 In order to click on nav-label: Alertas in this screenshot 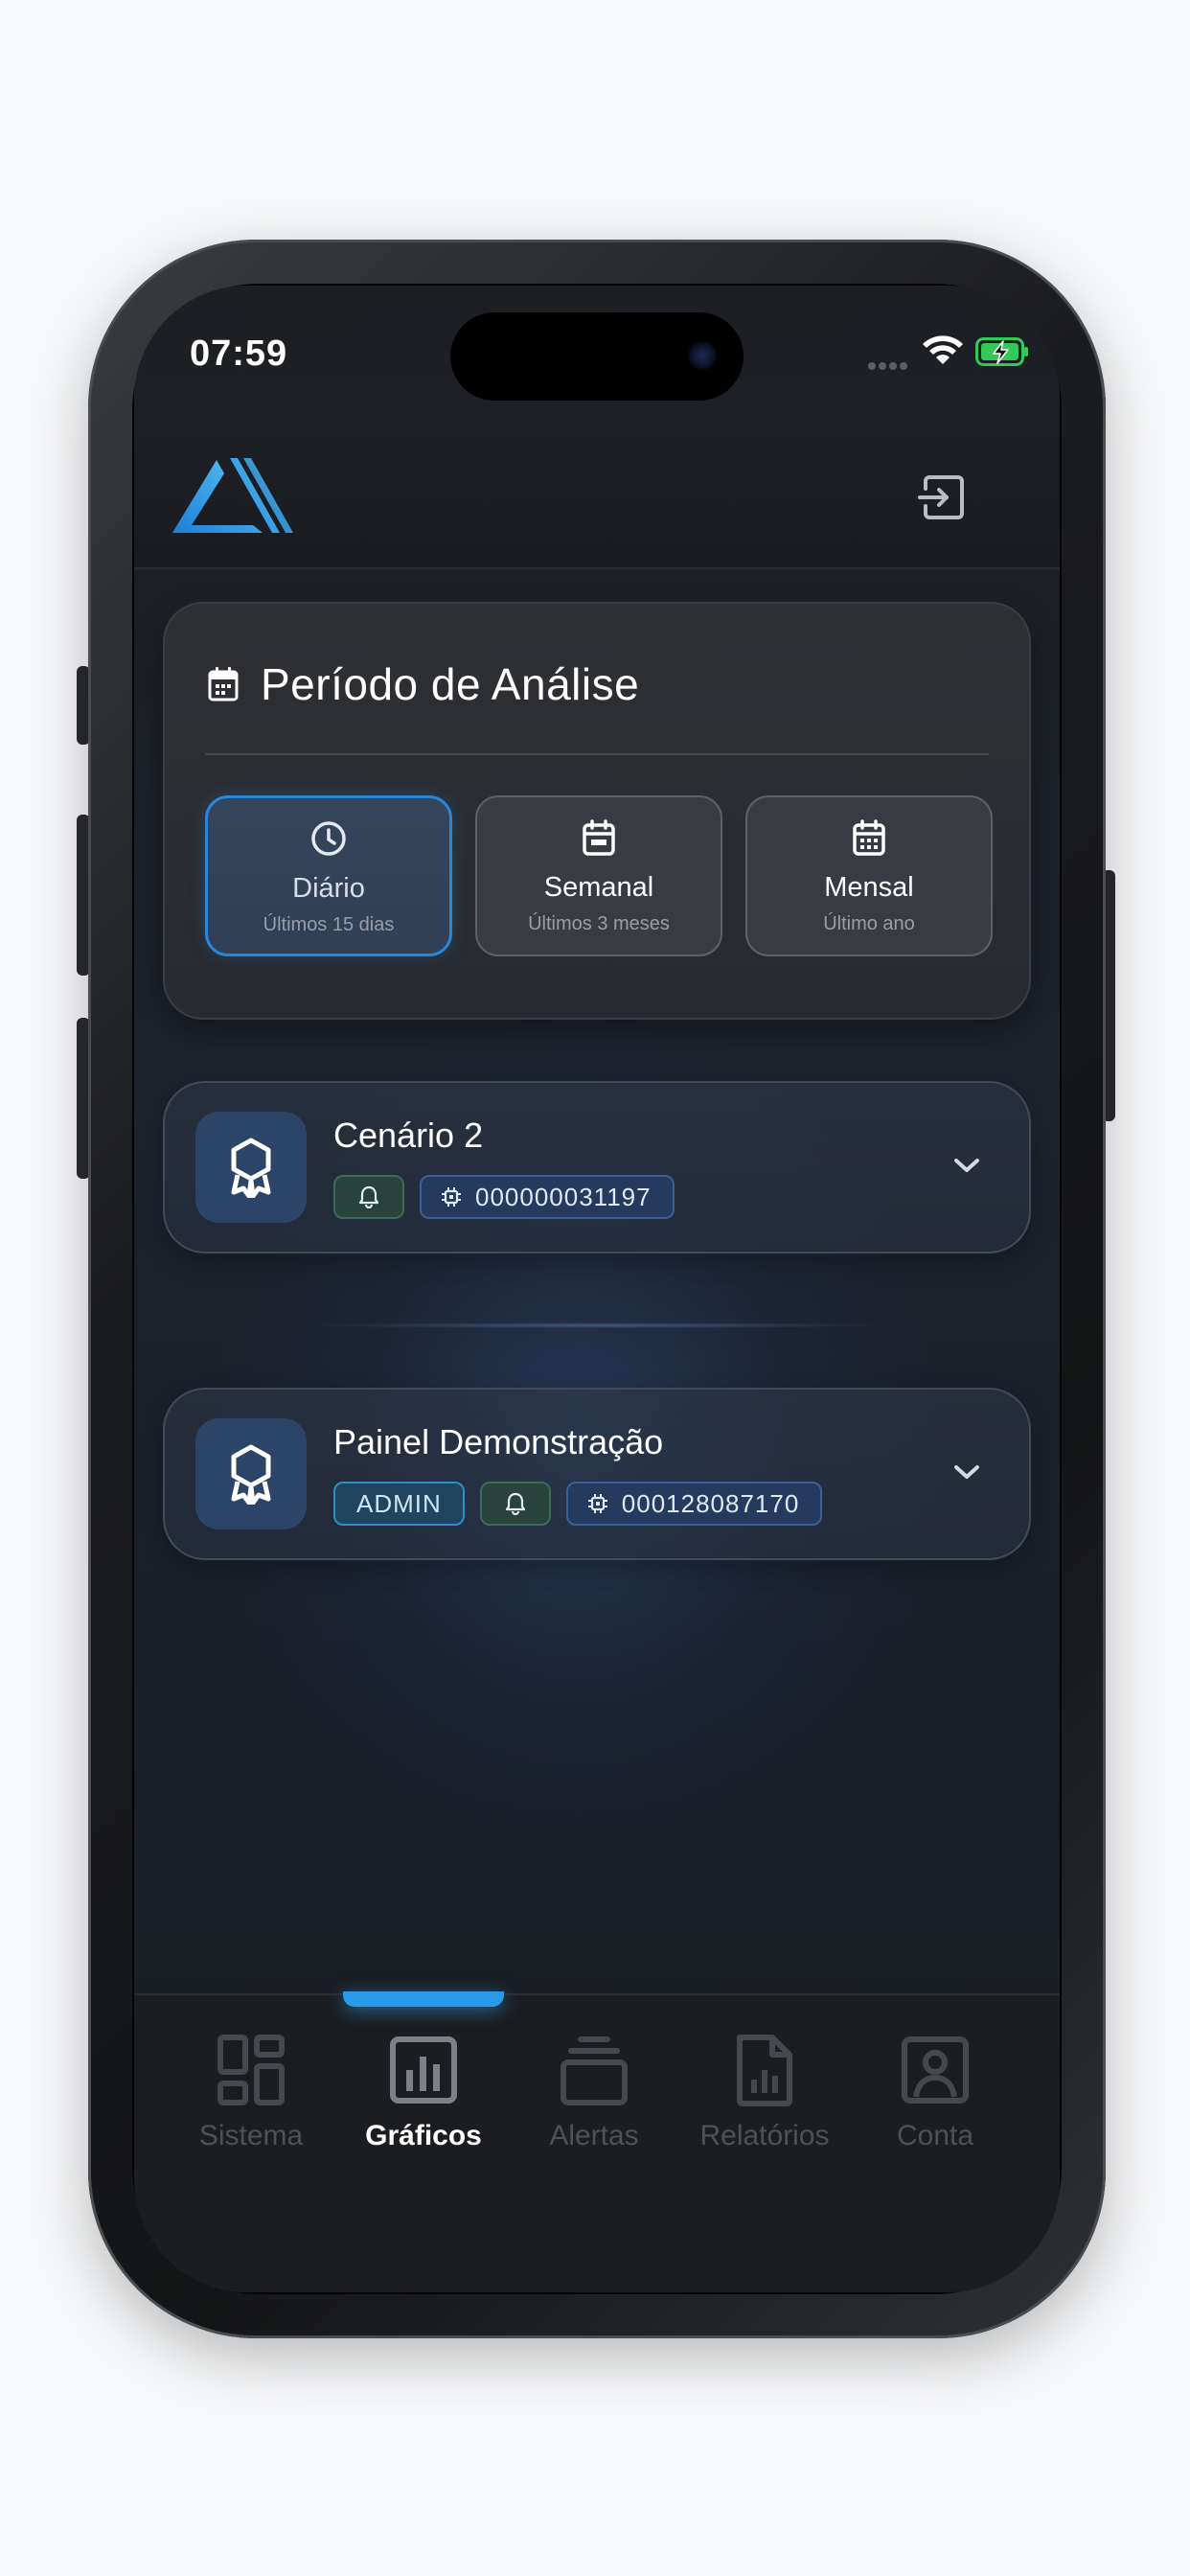, I will do `click(594, 2135)`.